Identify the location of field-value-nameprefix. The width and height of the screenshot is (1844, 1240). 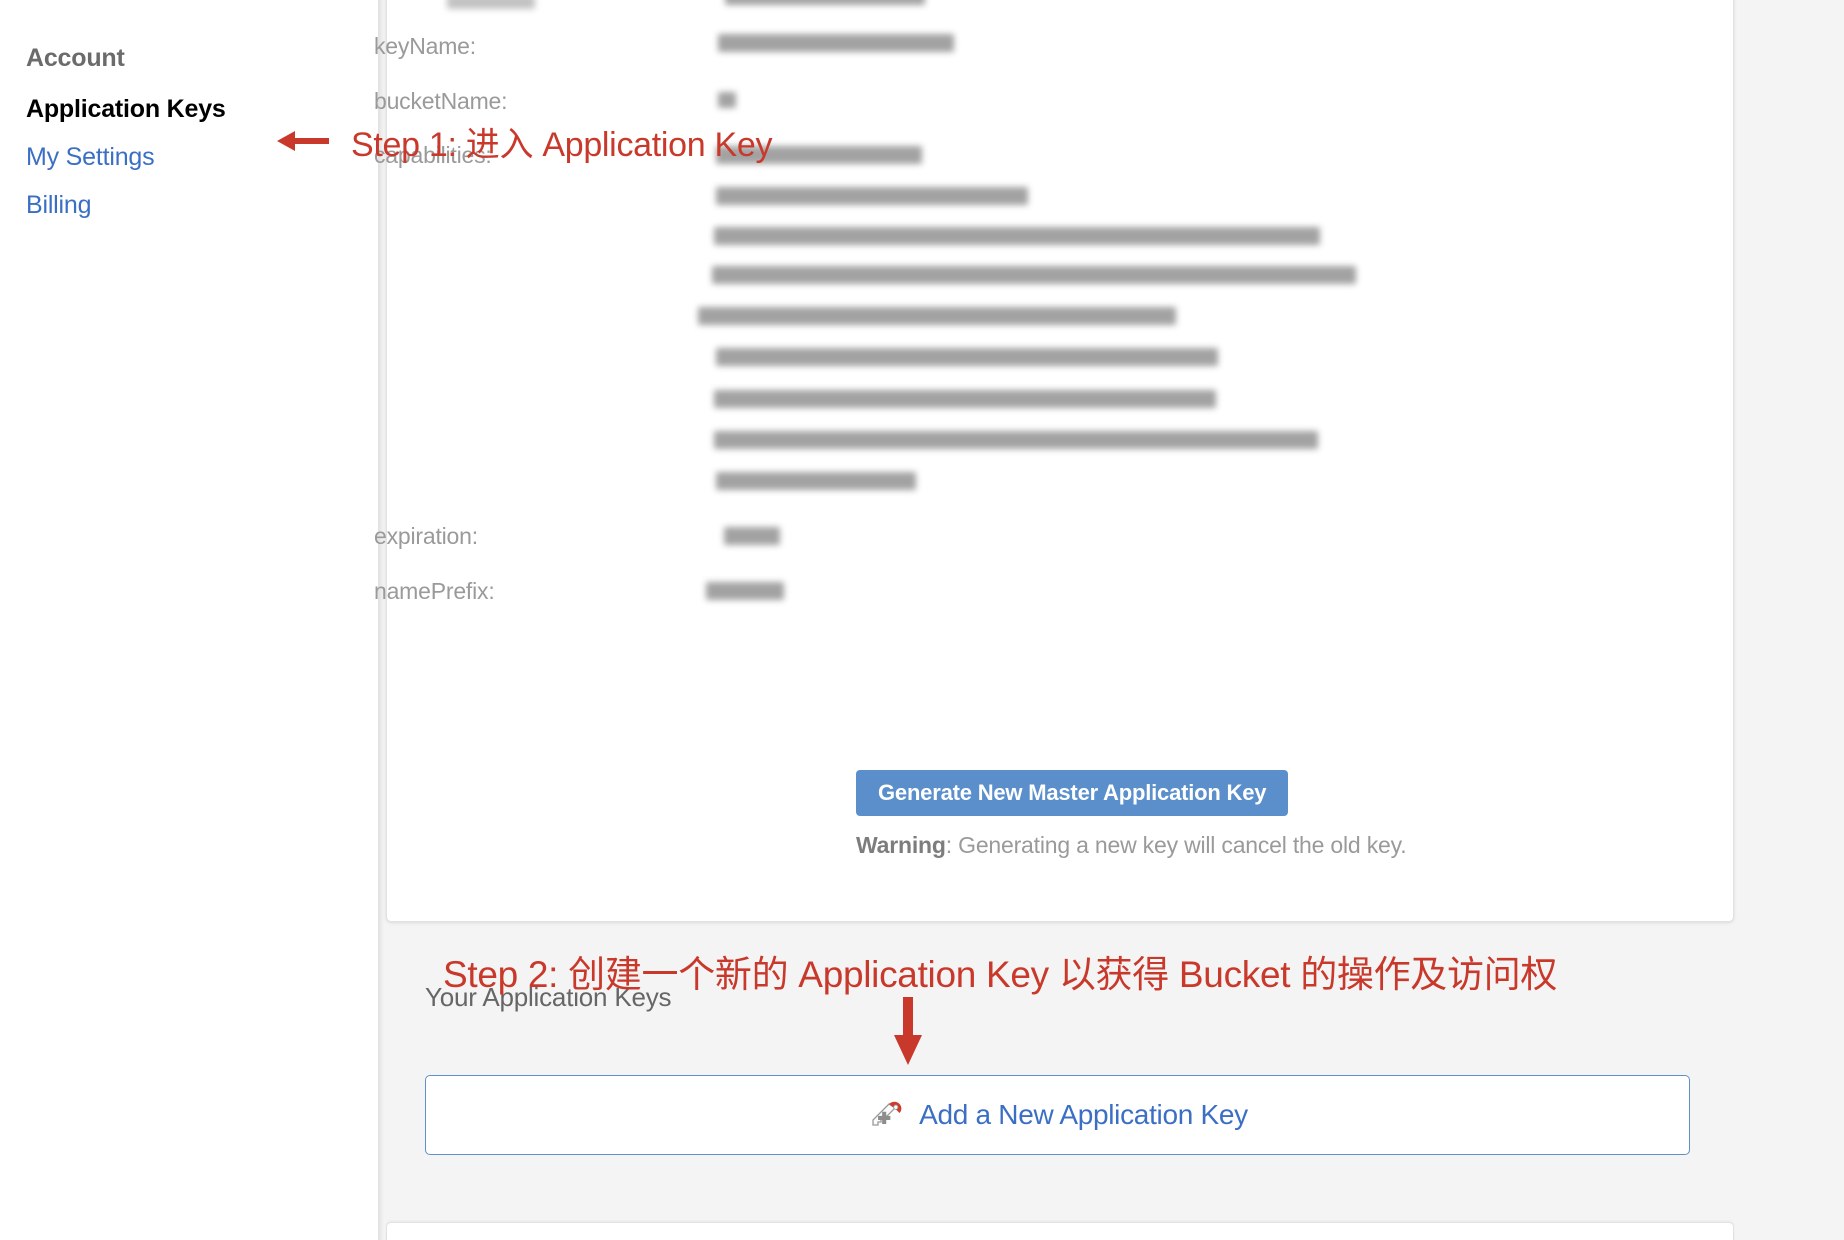
(745, 591).